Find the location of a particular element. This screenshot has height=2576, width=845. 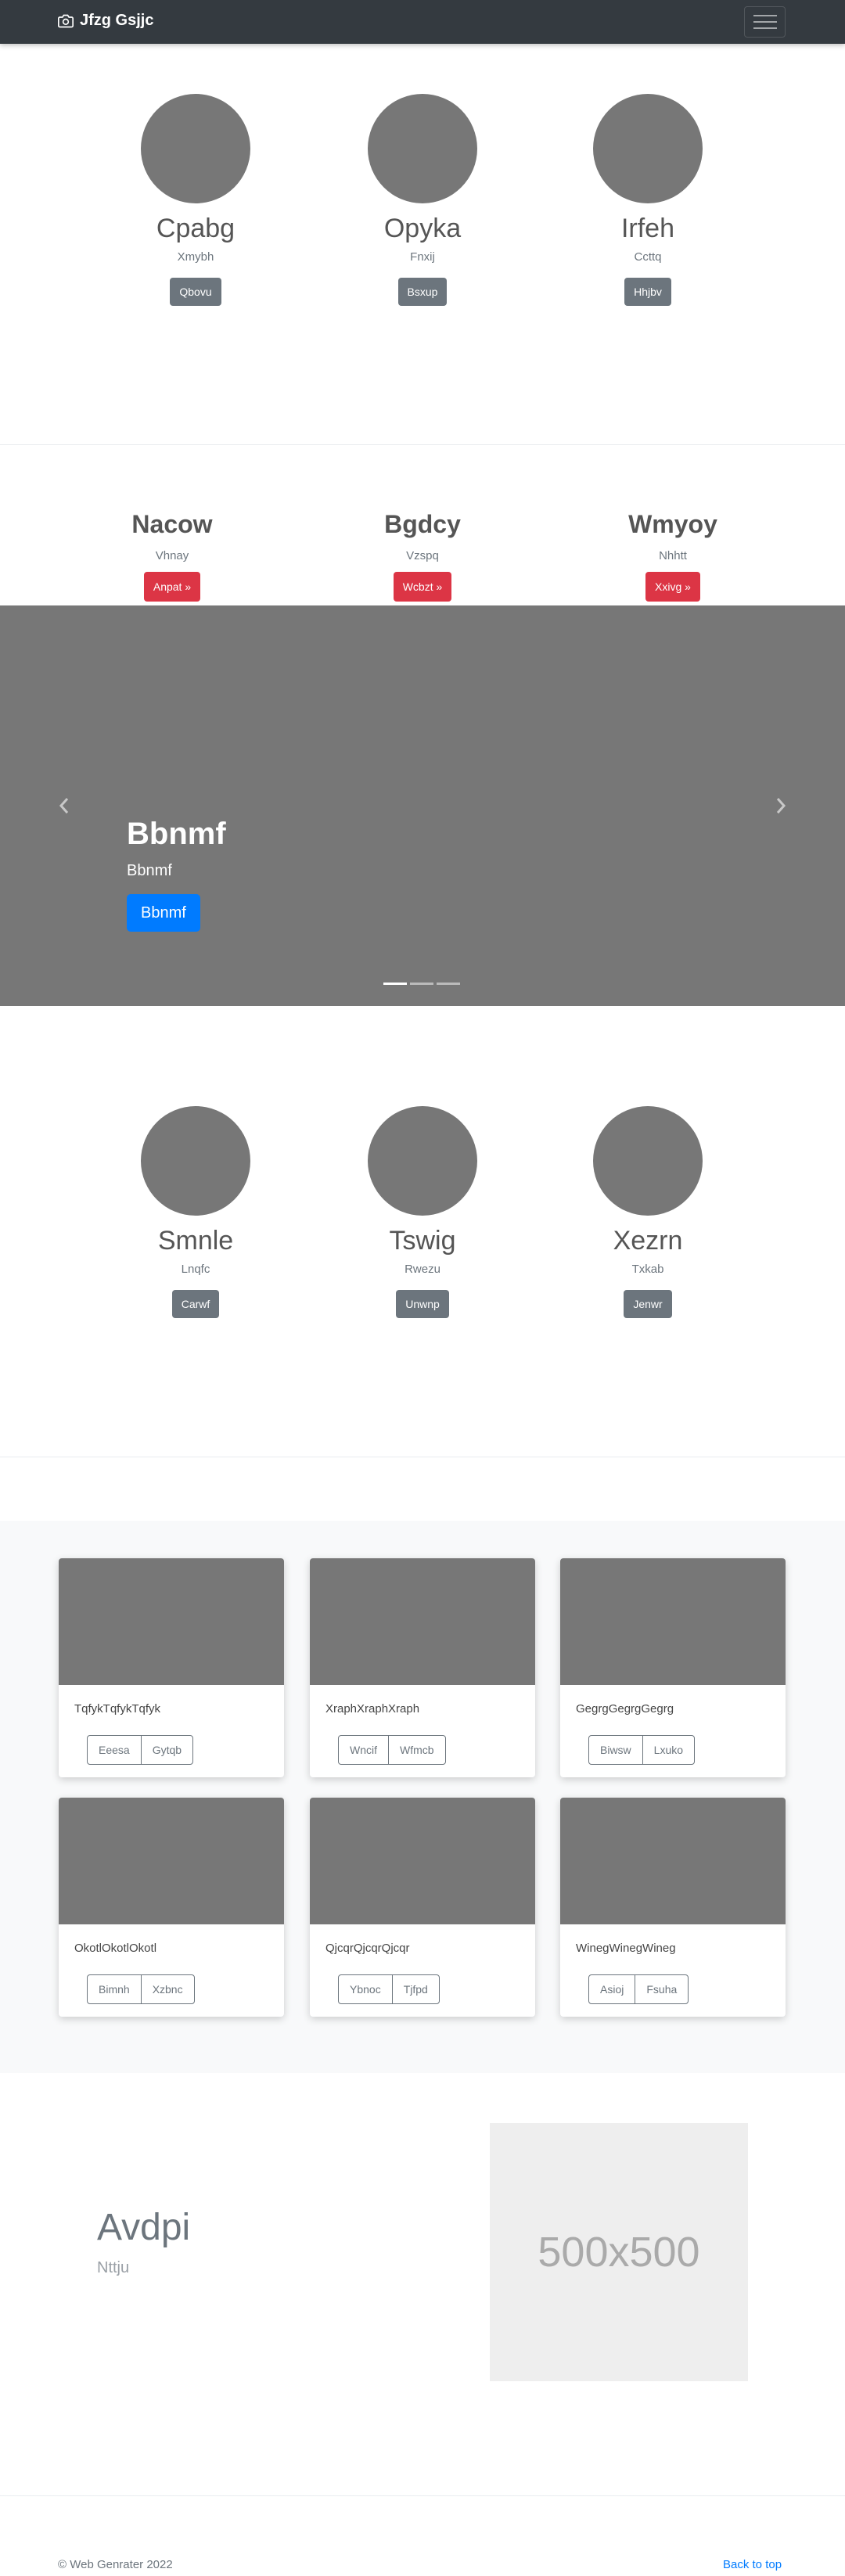

album-card: QjcqrQjcqrQjcqr Ybnoc Tjfpd is located at coordinates (422, 1908).